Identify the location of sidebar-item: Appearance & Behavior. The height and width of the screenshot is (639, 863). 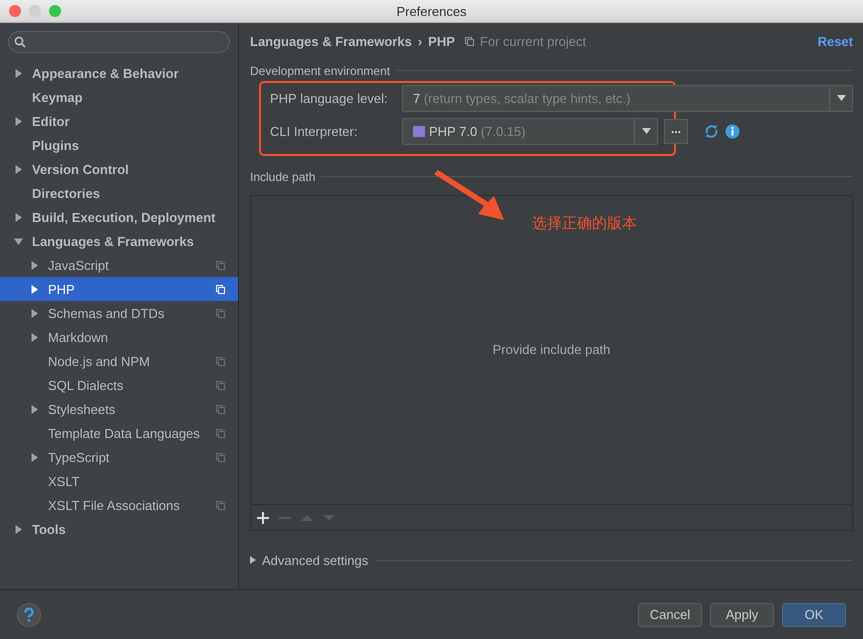
(119, 73).